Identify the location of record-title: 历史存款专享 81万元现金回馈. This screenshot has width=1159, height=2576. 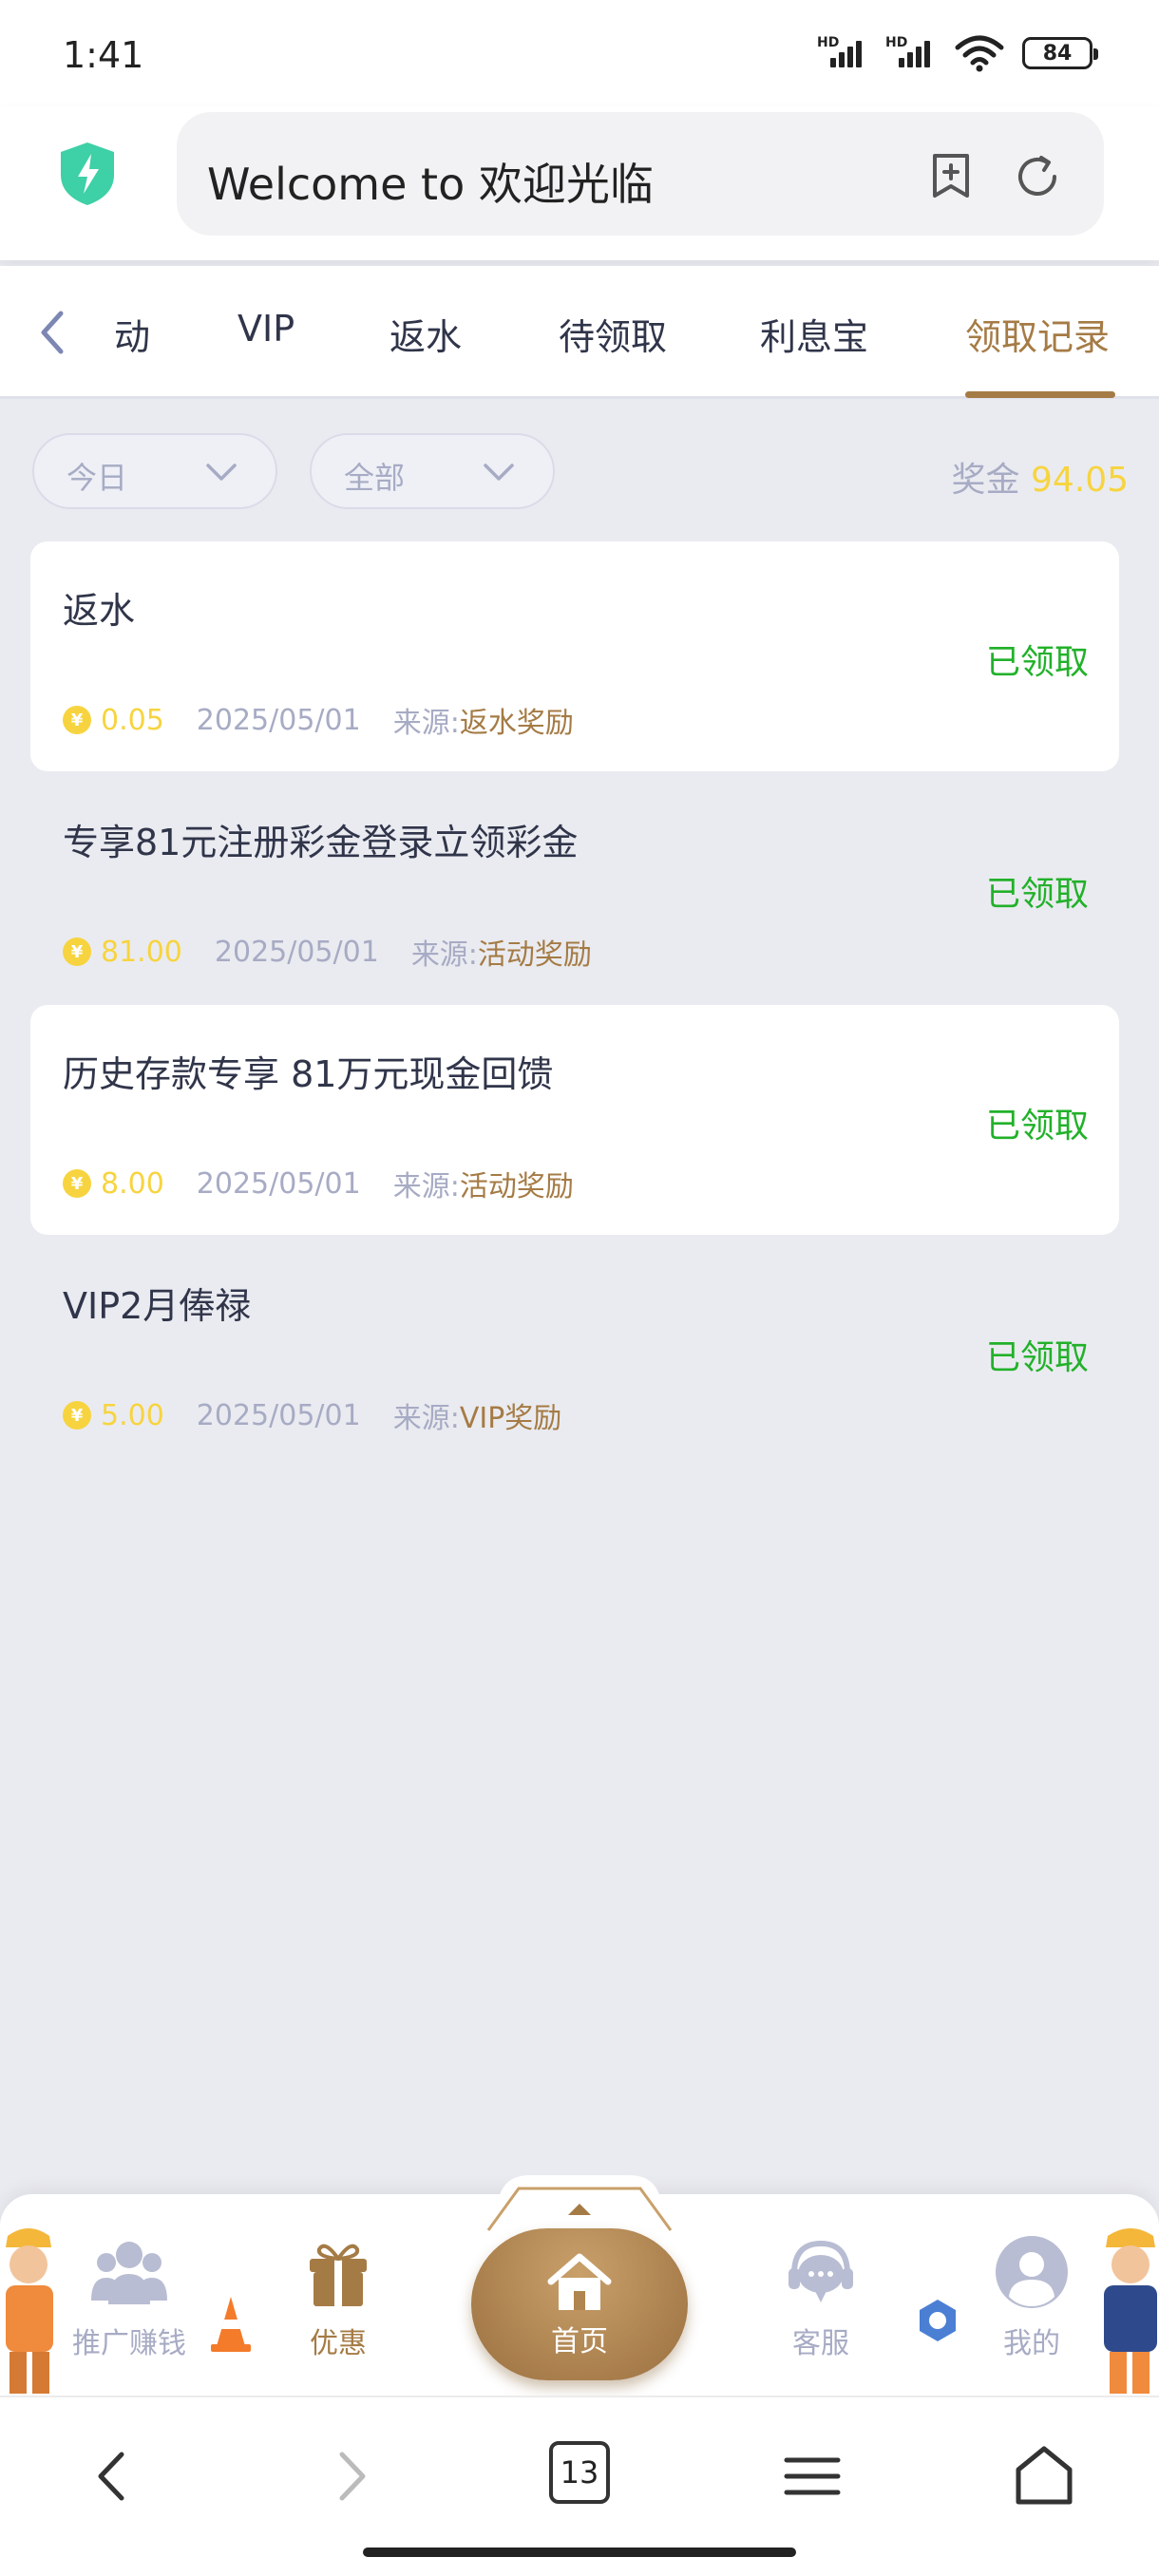
(308, 1074).